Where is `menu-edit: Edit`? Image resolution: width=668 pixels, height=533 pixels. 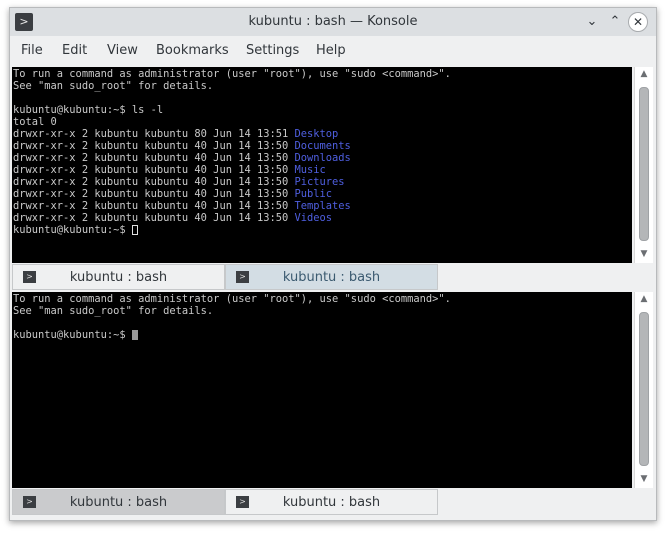 menu-edit: Edit is located at coordinates (74, 51).